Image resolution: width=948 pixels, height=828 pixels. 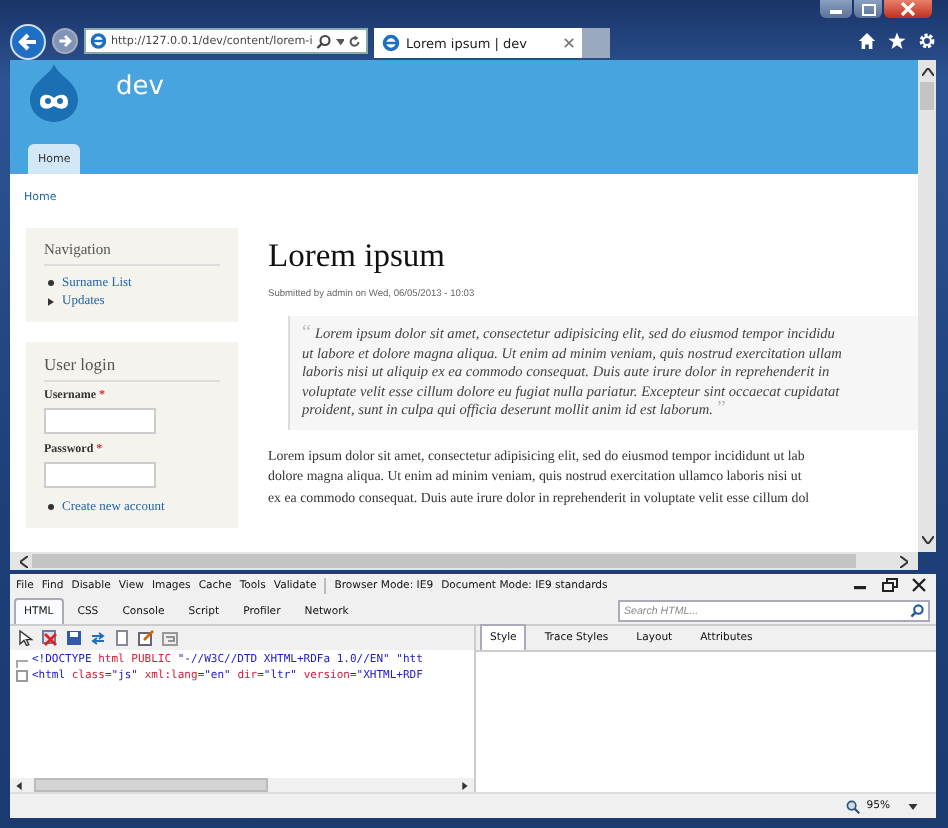 What do you see at coordinates (170, 638) in the screenshot?
I see `word-wrap-icon` at bounding box center [170, 638].